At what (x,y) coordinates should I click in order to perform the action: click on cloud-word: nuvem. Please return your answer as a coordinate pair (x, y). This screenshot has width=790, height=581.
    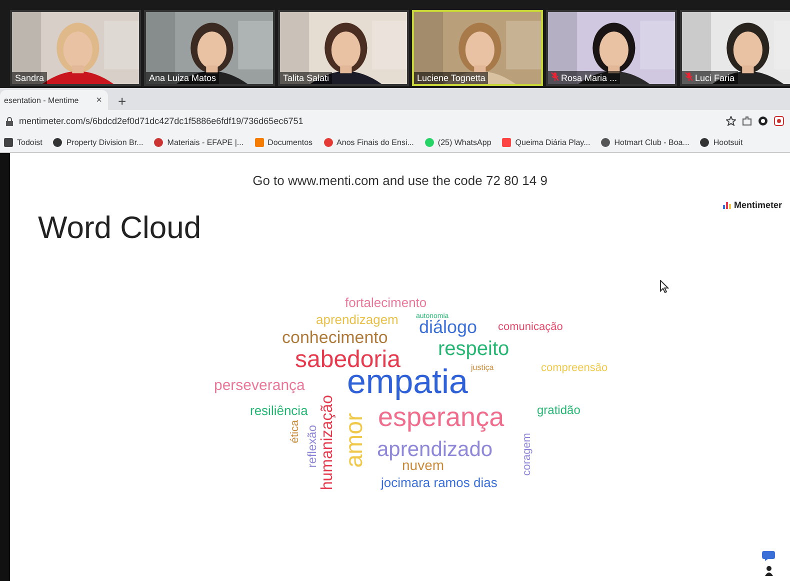
    Looking at the image, I should click on (423, 465).